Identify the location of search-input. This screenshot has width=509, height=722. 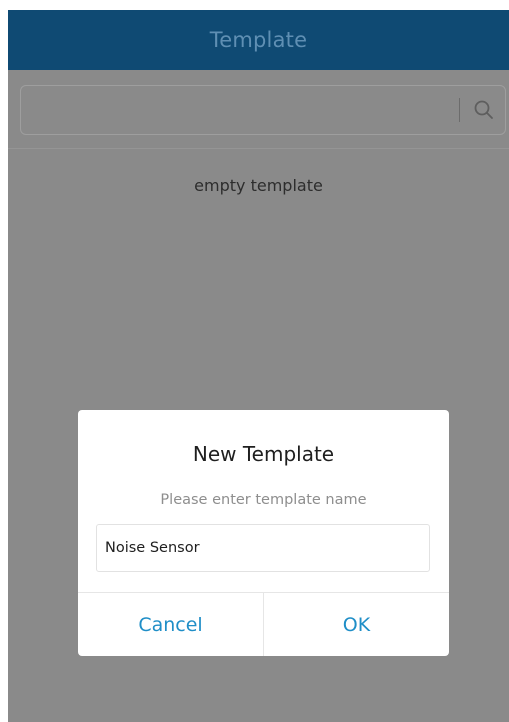
(239, 111).